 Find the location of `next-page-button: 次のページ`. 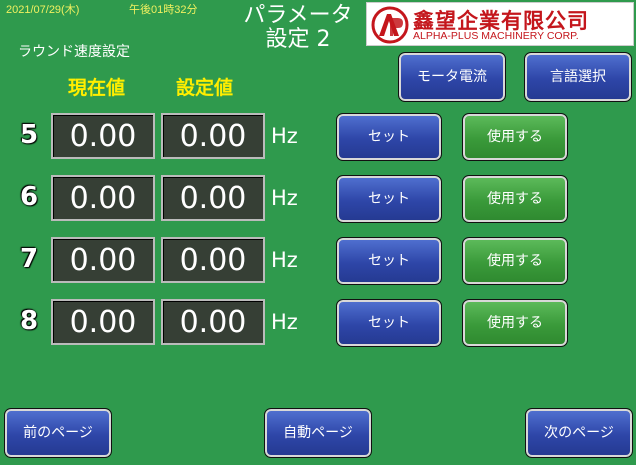

next-page-button: 次のページ is located at coordinates (579, 433).